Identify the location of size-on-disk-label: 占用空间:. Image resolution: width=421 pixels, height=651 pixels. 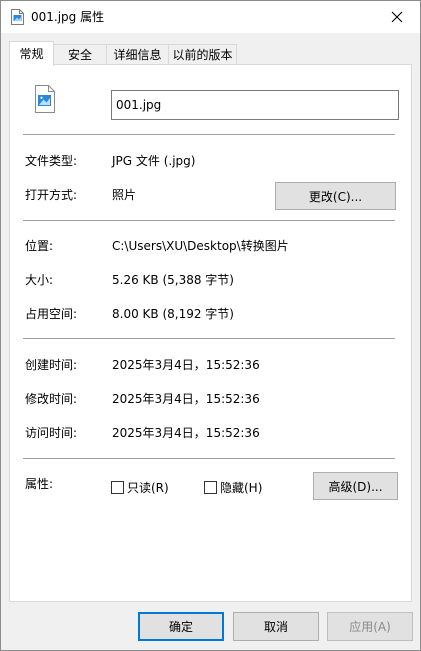
(51, 314).